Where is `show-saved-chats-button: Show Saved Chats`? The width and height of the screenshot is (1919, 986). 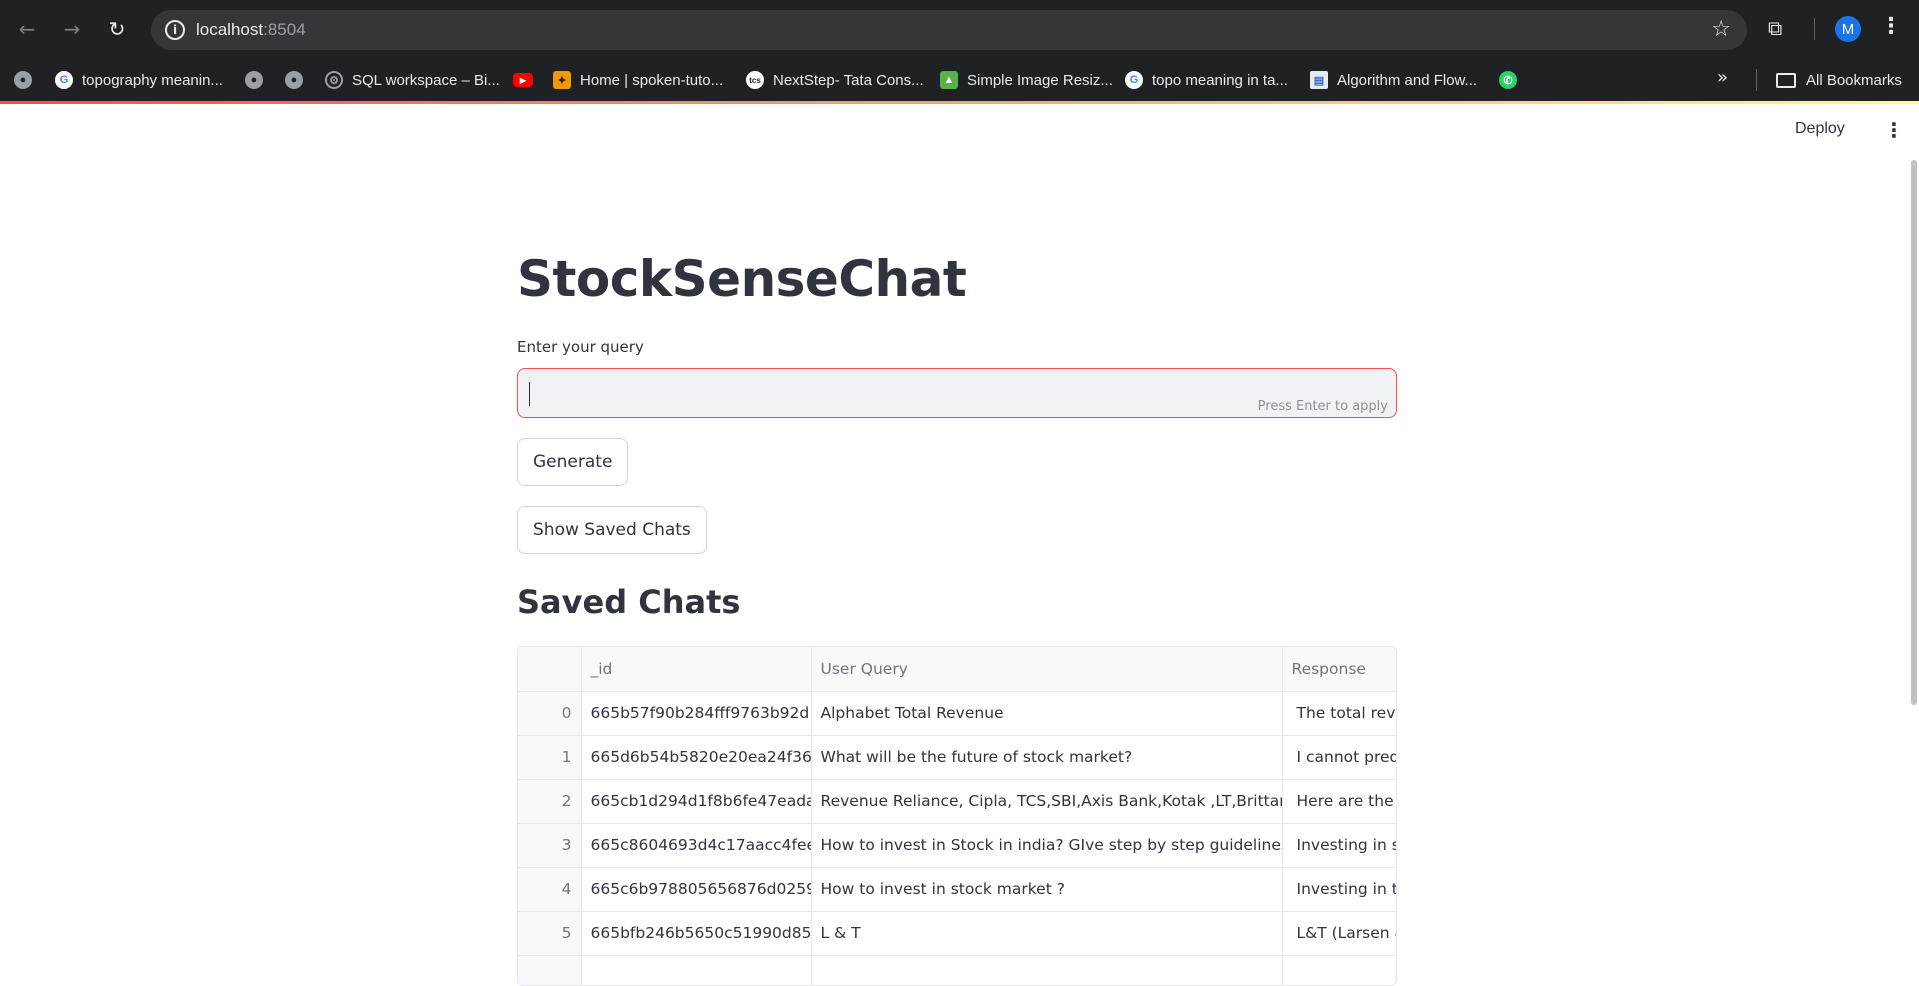
show-saved-chats-button: Show Saved Chats is located at coordinates (612, 530).